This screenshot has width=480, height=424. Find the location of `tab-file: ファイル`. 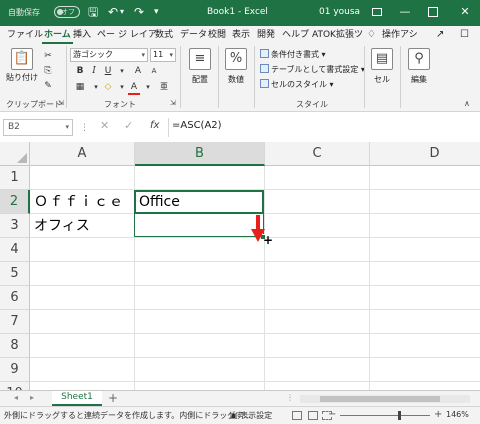

tab-file: ファイル is located at coordinates (25, 36).